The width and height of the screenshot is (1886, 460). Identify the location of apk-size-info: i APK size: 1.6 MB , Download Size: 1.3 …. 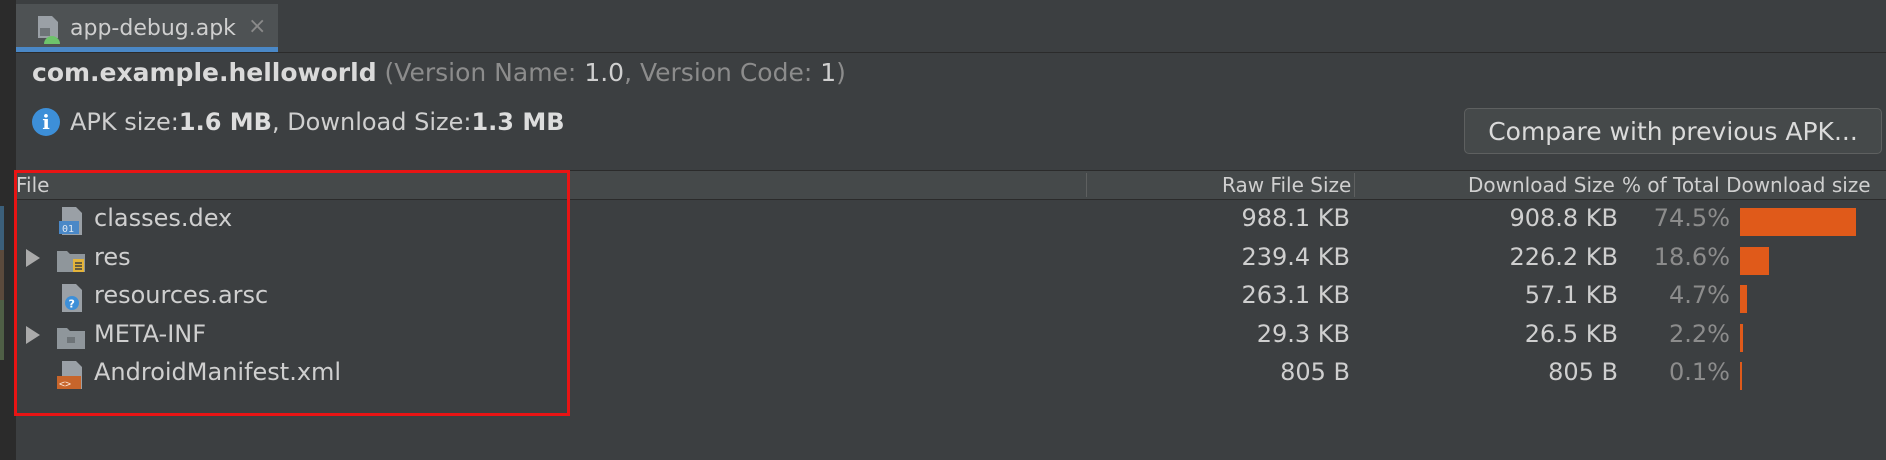
(298, 122).